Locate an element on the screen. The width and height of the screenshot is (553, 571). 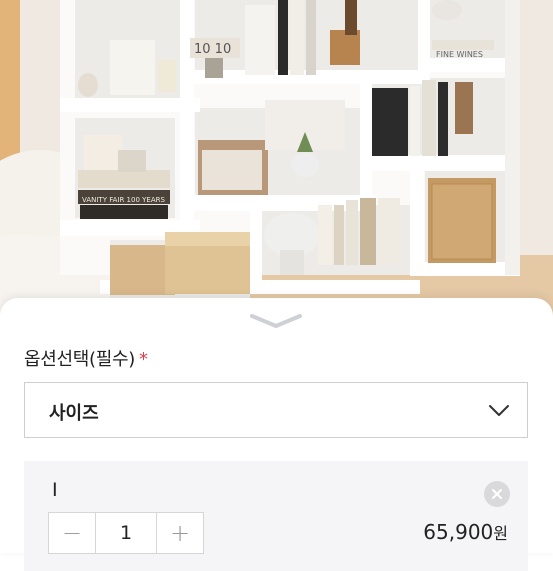
quantity-value: 1 is located at coordinates (126, 533).